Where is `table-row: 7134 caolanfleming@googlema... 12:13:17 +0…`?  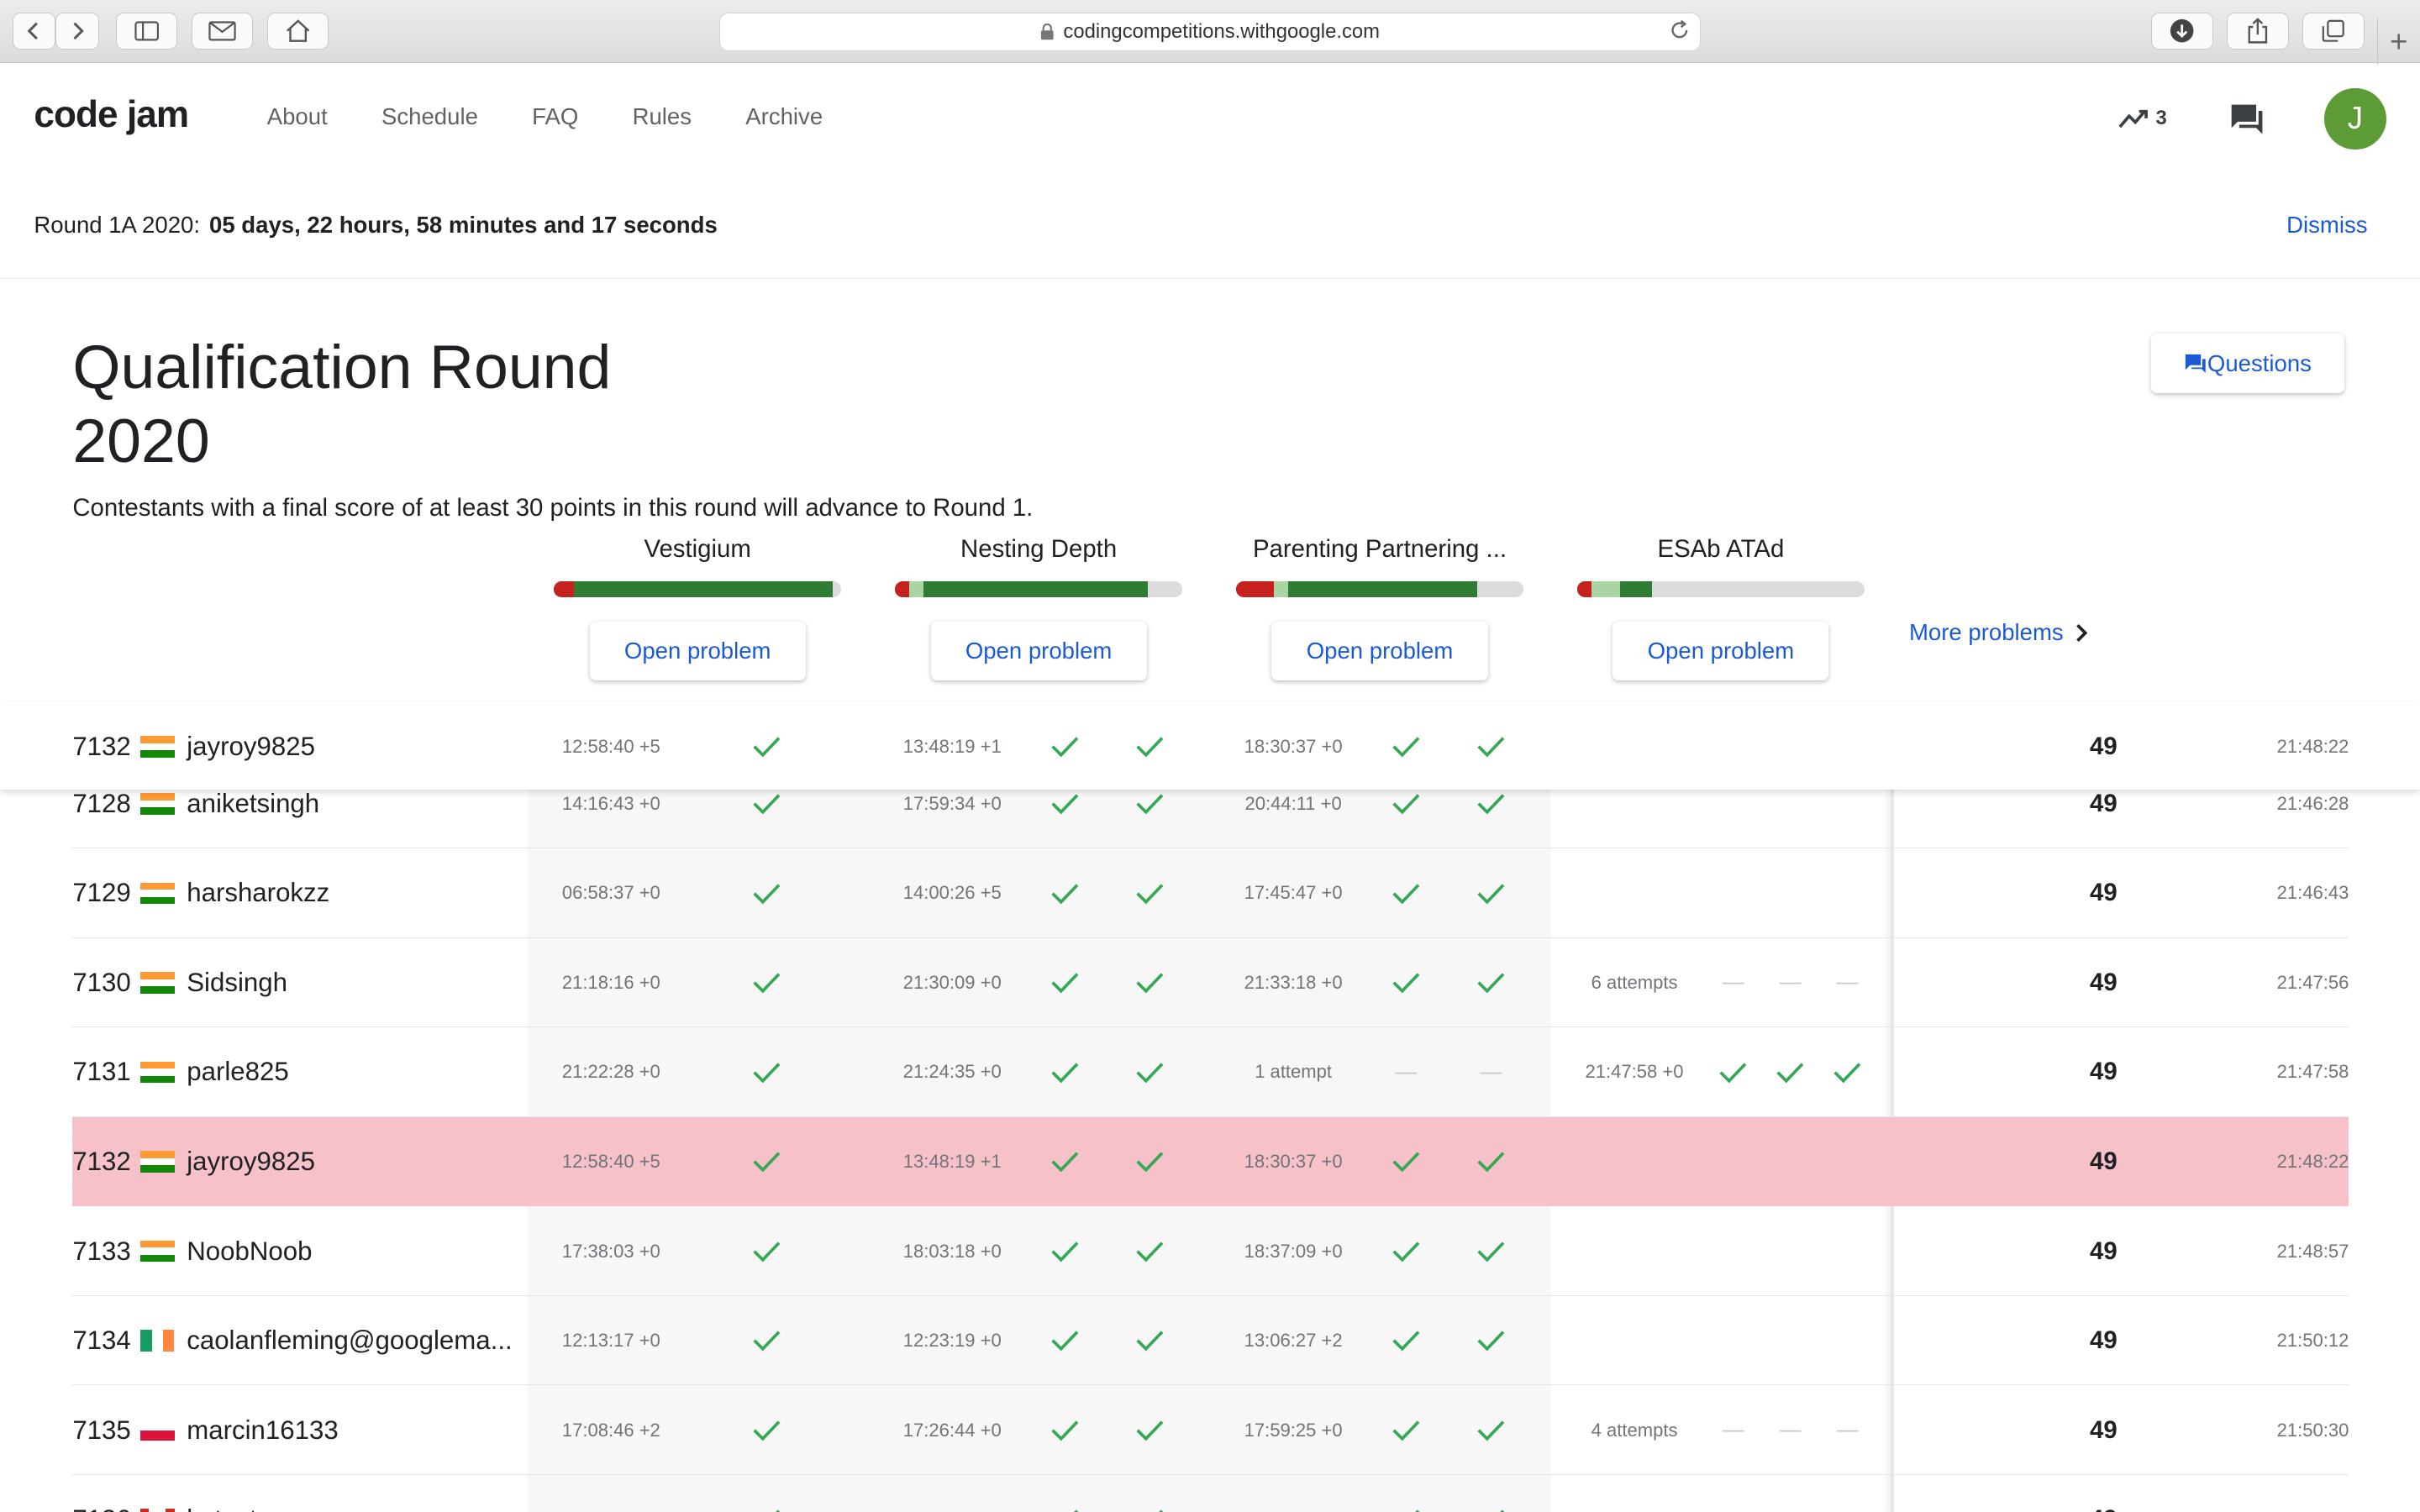
table-row: 7134 caolanfleming@googlema... 12:13:17 +0… is located at coordinates (1210, 1341).